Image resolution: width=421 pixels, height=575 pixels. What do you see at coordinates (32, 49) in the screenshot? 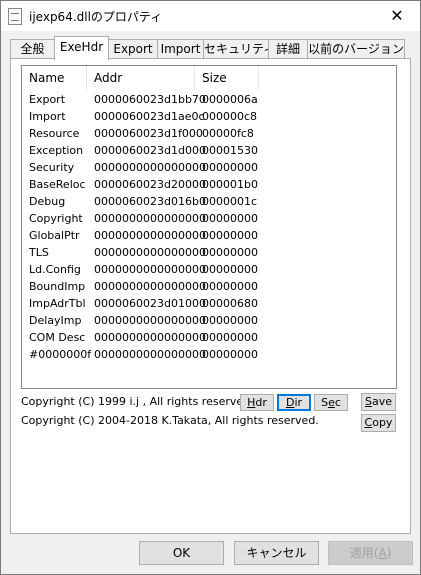
I see `tab-general: 全般` at bounding box center [32, 49].